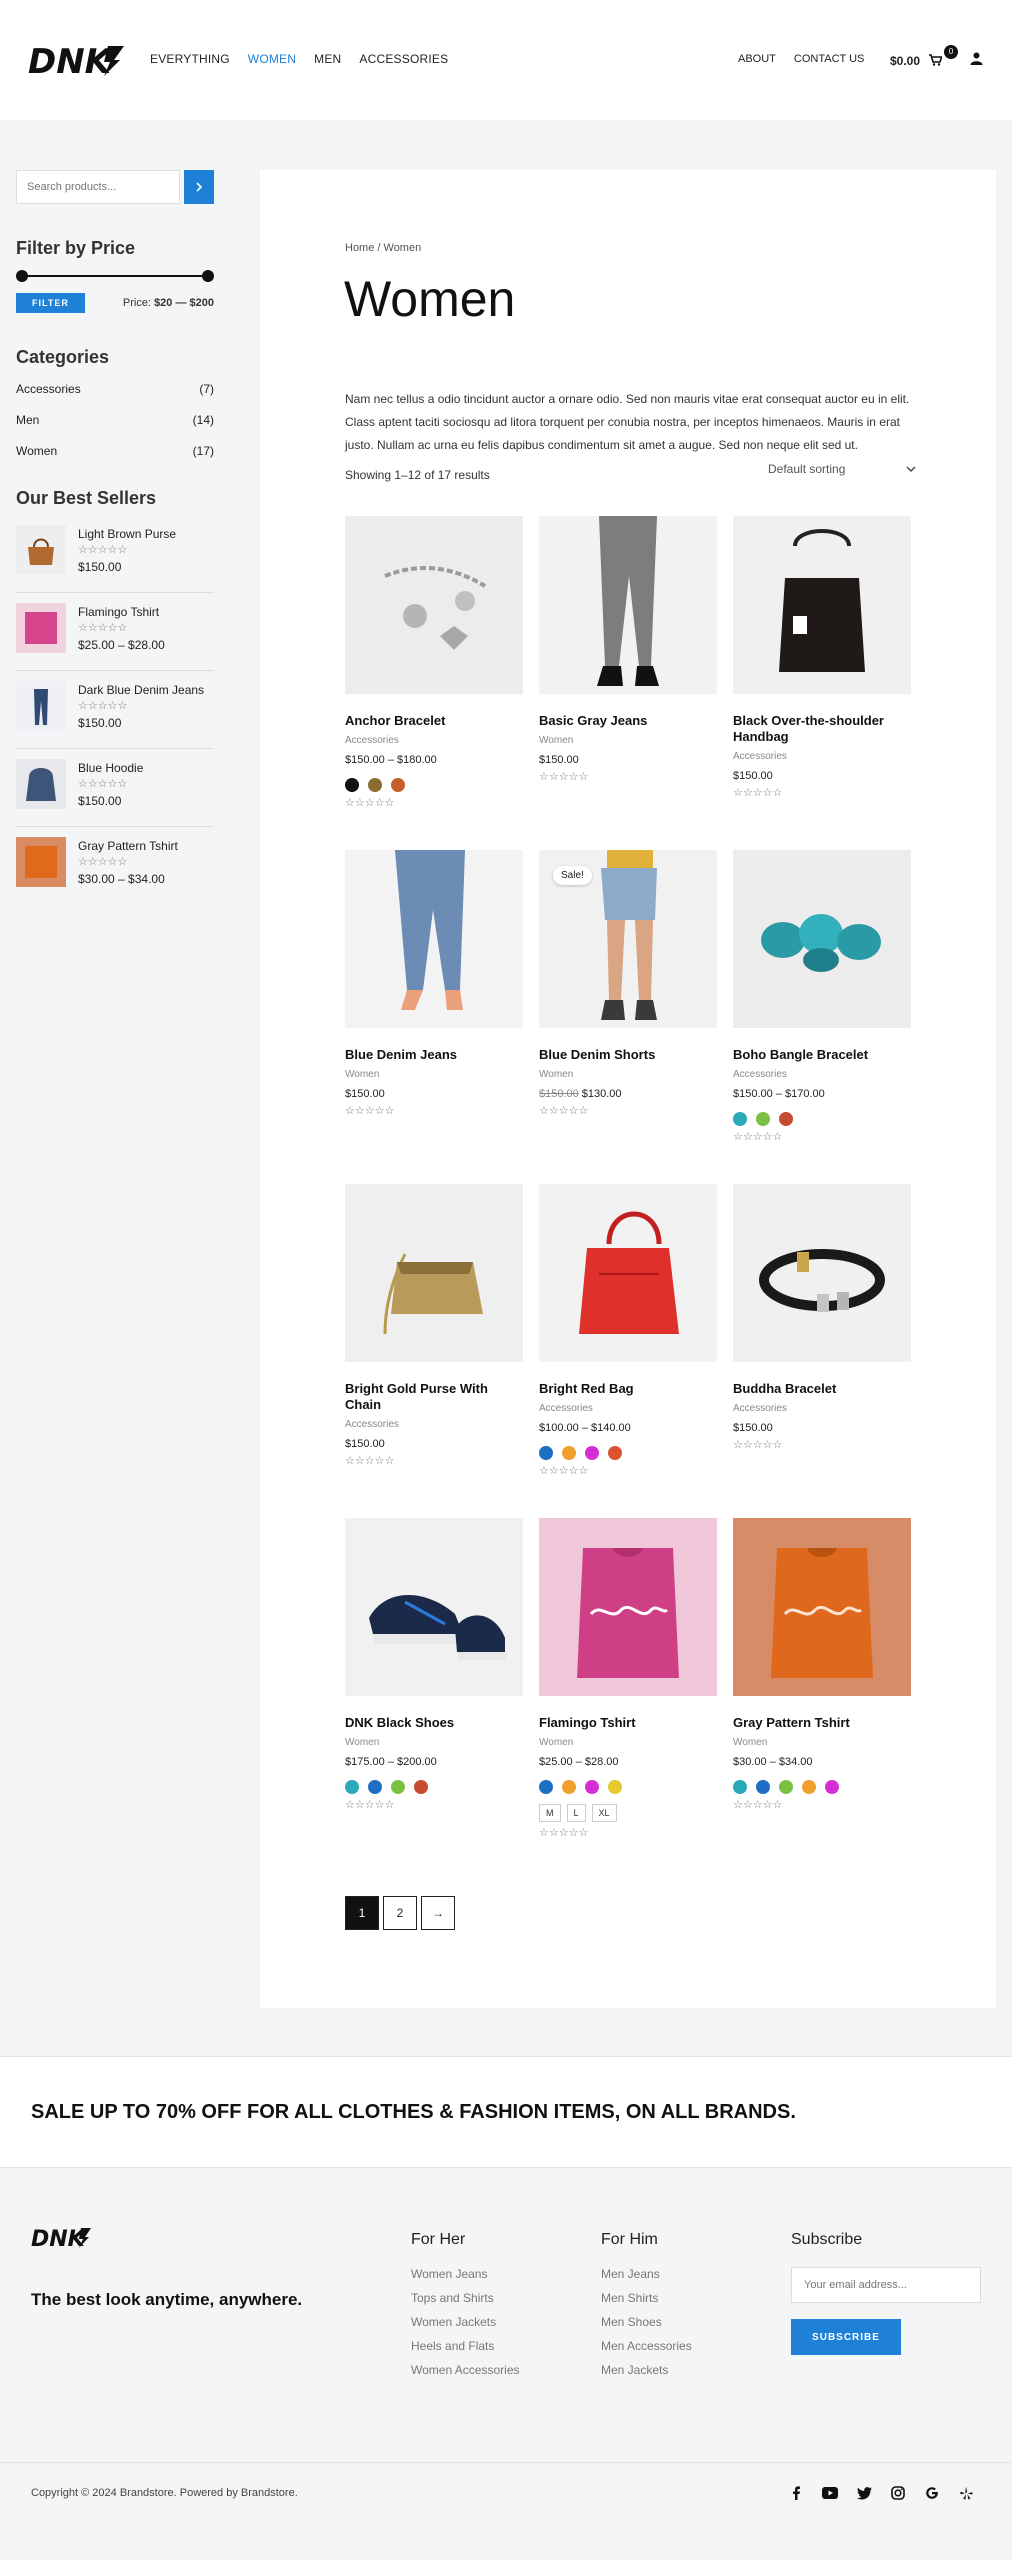  I want to click on subscribe-button: SUBSCRIBE, so click(846, 2337).